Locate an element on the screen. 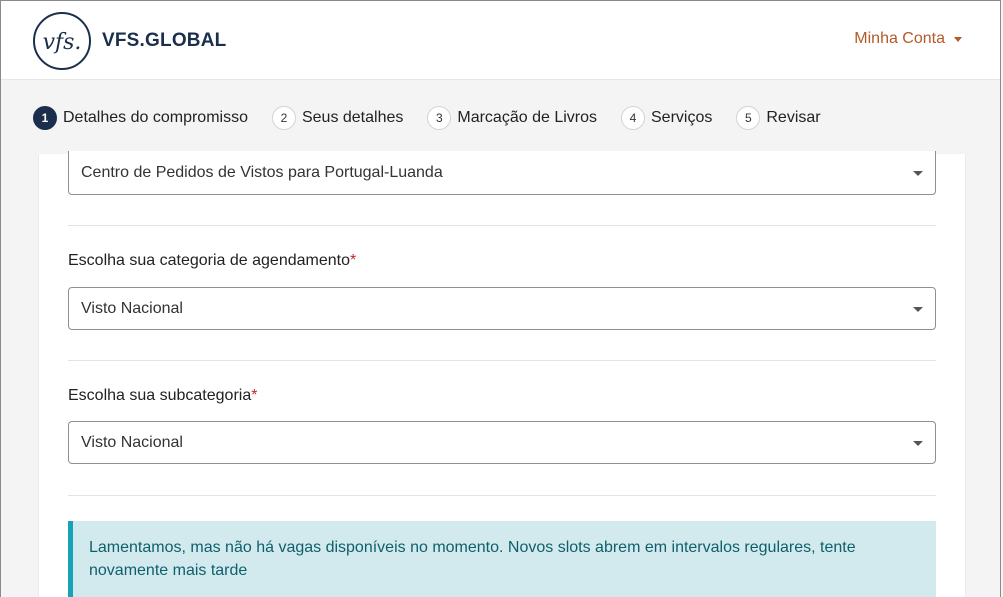 The height and width of the screenshot is (597, 1003). step-number-badge: 5 is located at coordinates (748, 117).